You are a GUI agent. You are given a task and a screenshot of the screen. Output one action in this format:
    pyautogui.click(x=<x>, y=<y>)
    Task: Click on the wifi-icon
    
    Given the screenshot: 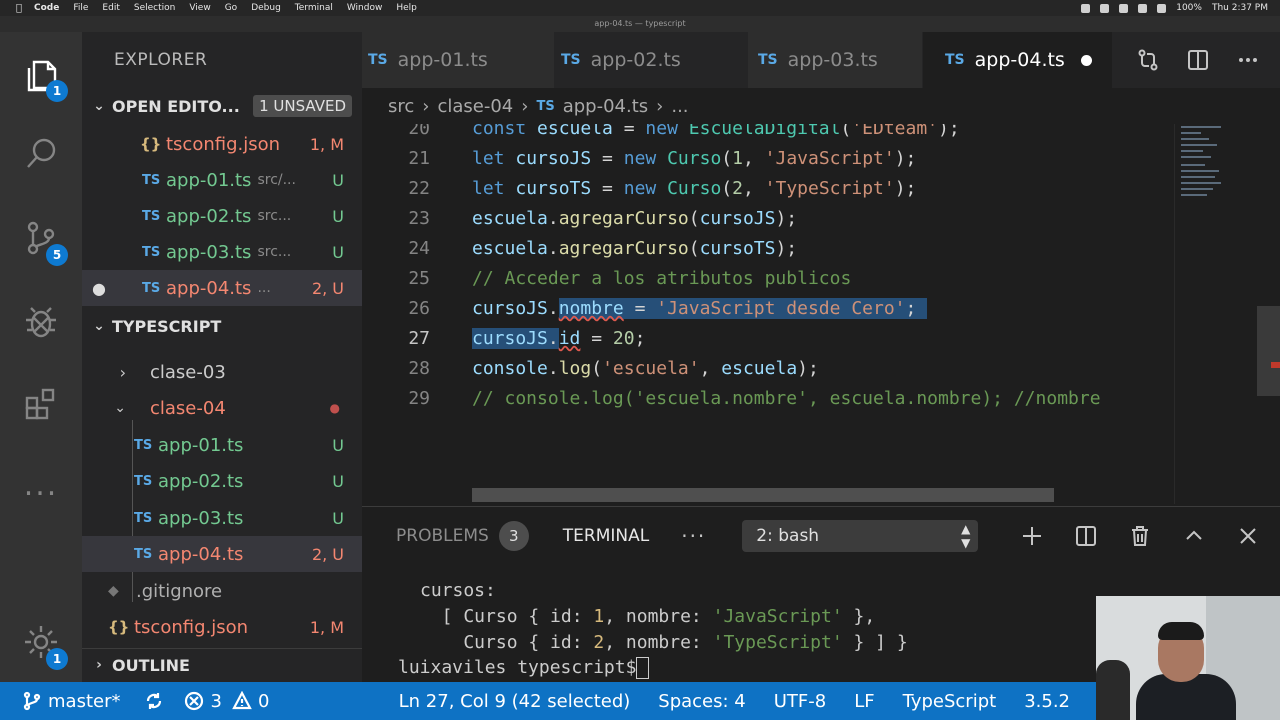 What is the action you would take?
    pyautogui.click(x=1162, y=8)
    